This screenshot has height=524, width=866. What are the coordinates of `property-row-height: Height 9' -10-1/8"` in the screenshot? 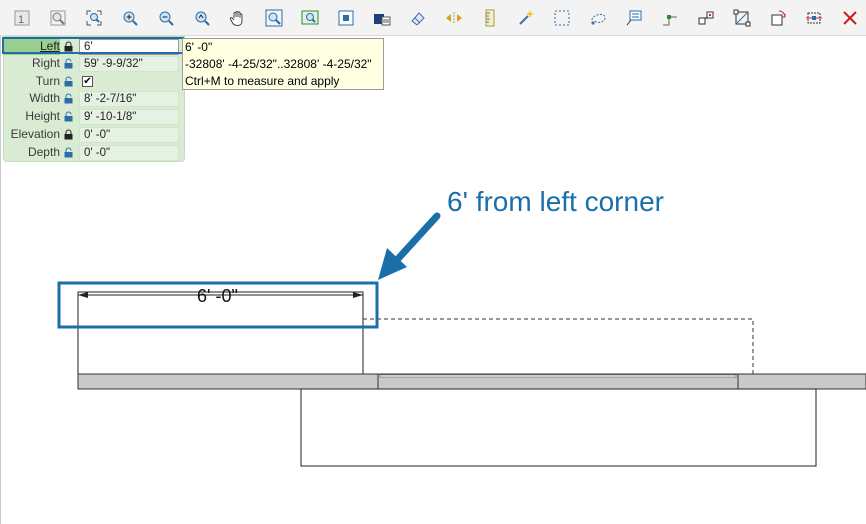 It's located at (94, 116).